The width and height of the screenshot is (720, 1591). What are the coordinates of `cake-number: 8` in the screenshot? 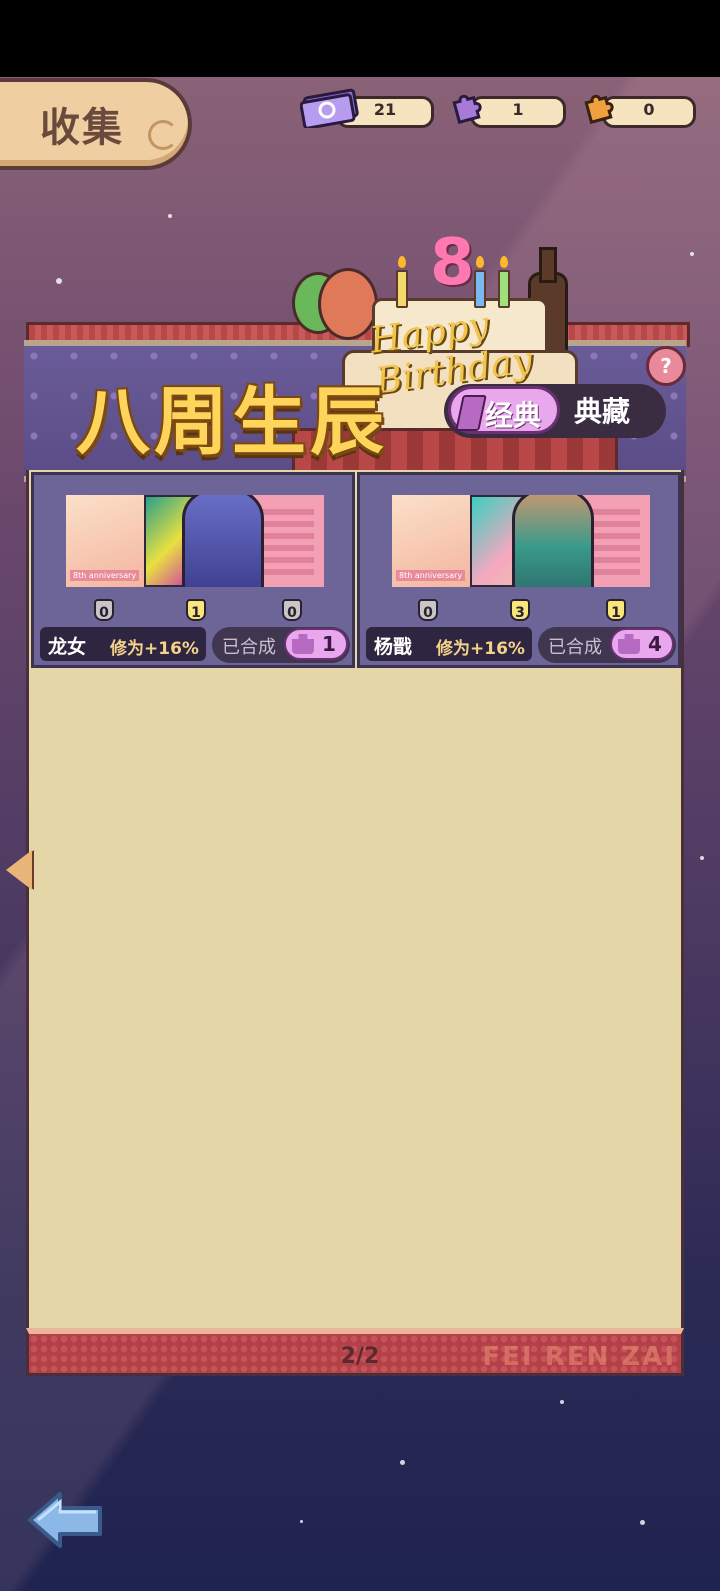 It's located at (452, 263).